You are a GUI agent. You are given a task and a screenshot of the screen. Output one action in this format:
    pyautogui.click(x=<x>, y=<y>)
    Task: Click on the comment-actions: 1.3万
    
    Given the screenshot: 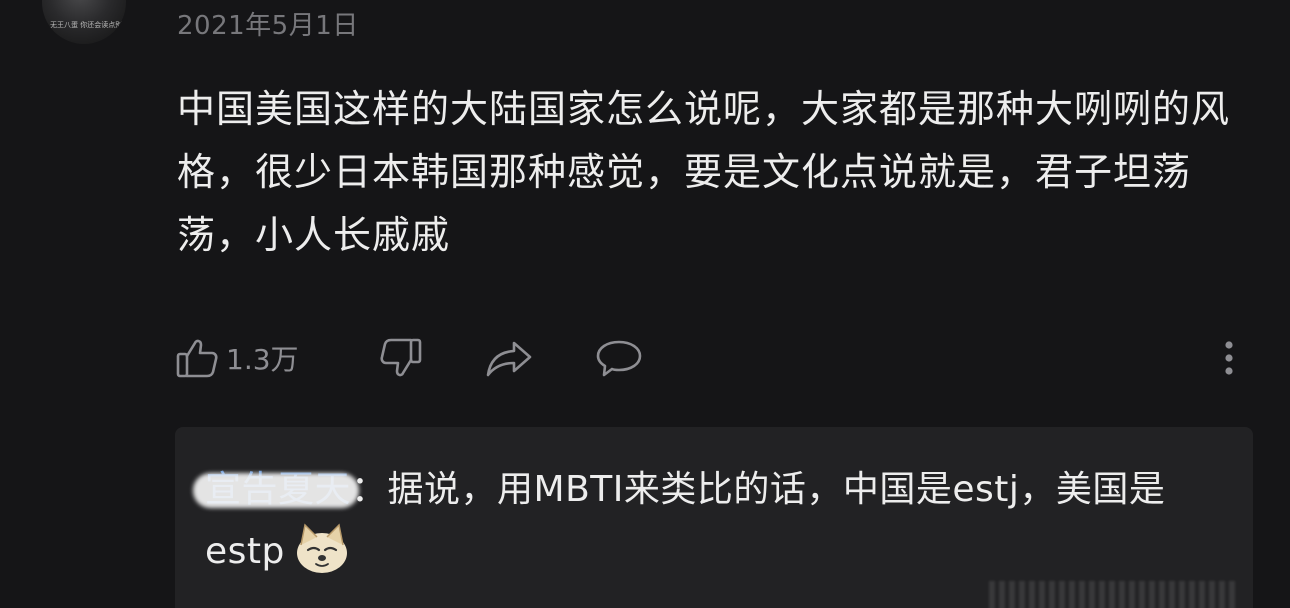 What is the action you would take?
    pyautogui.click(x=645, y=358)
    